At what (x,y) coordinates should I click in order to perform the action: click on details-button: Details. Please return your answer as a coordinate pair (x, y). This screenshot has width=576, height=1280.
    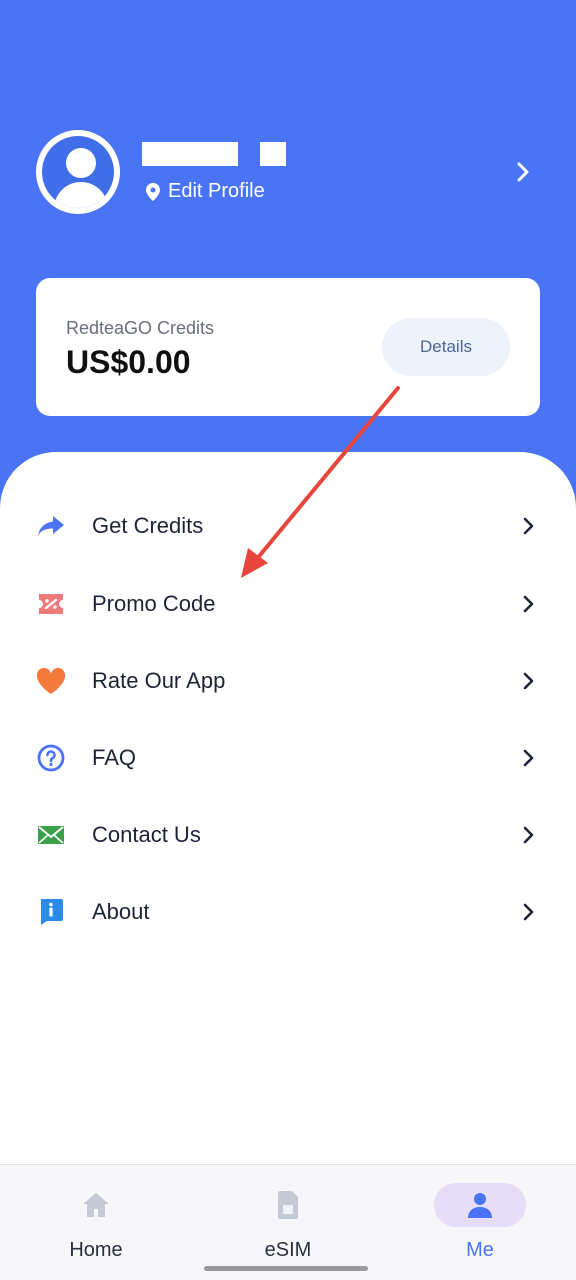
    Looking at the image, I should click on (446, 347).